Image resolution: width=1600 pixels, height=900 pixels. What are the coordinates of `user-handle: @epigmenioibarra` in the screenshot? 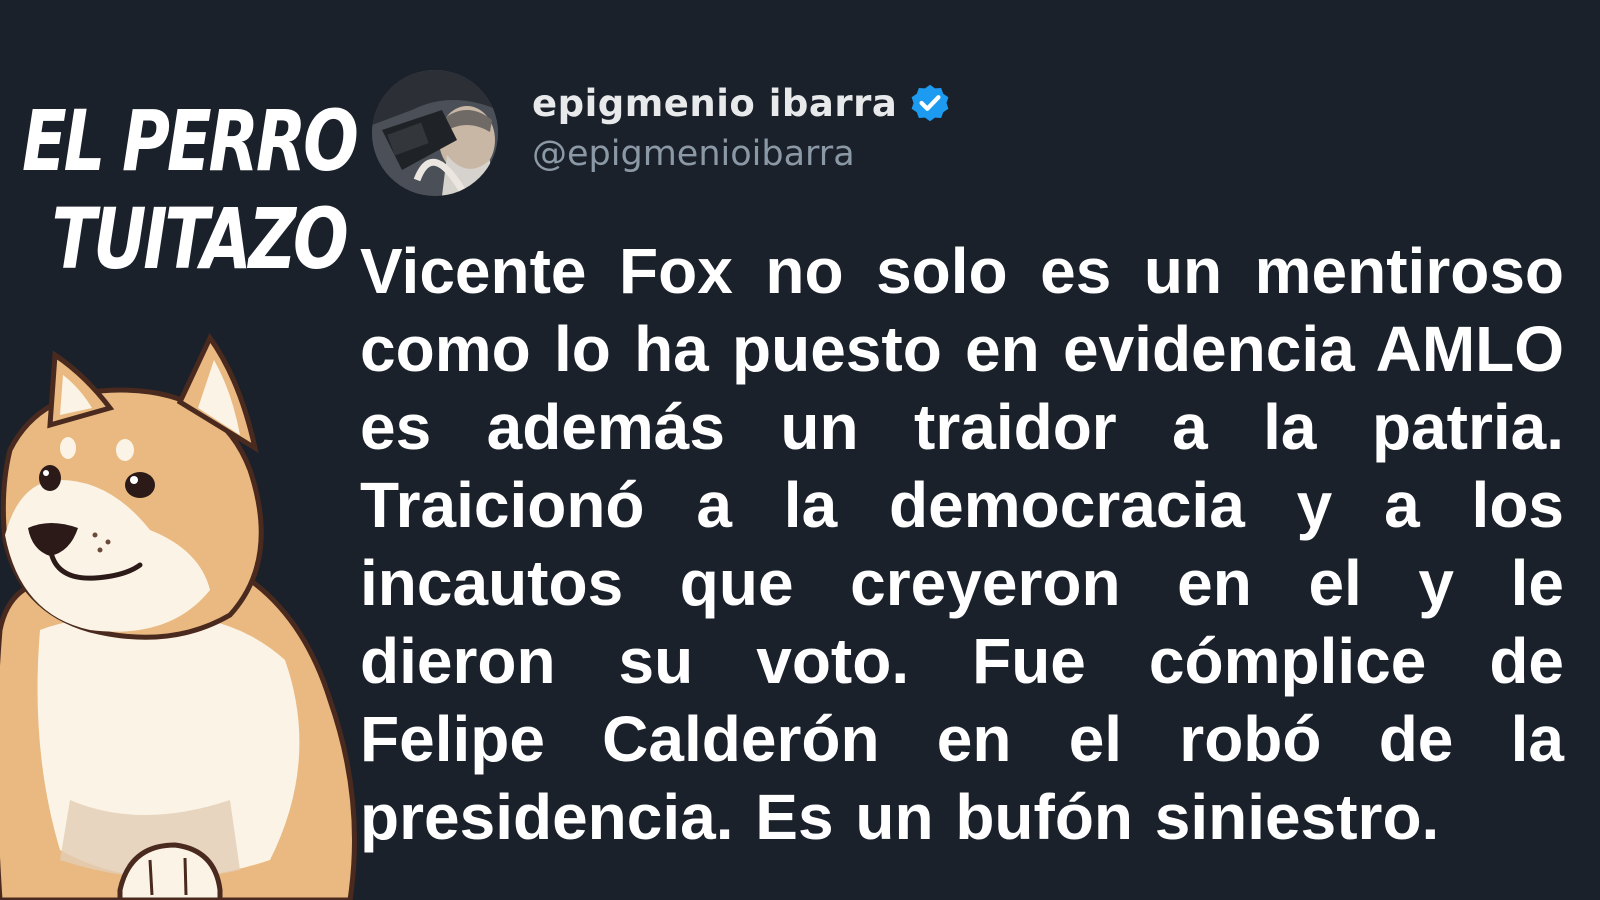 It's located at (693, 154).